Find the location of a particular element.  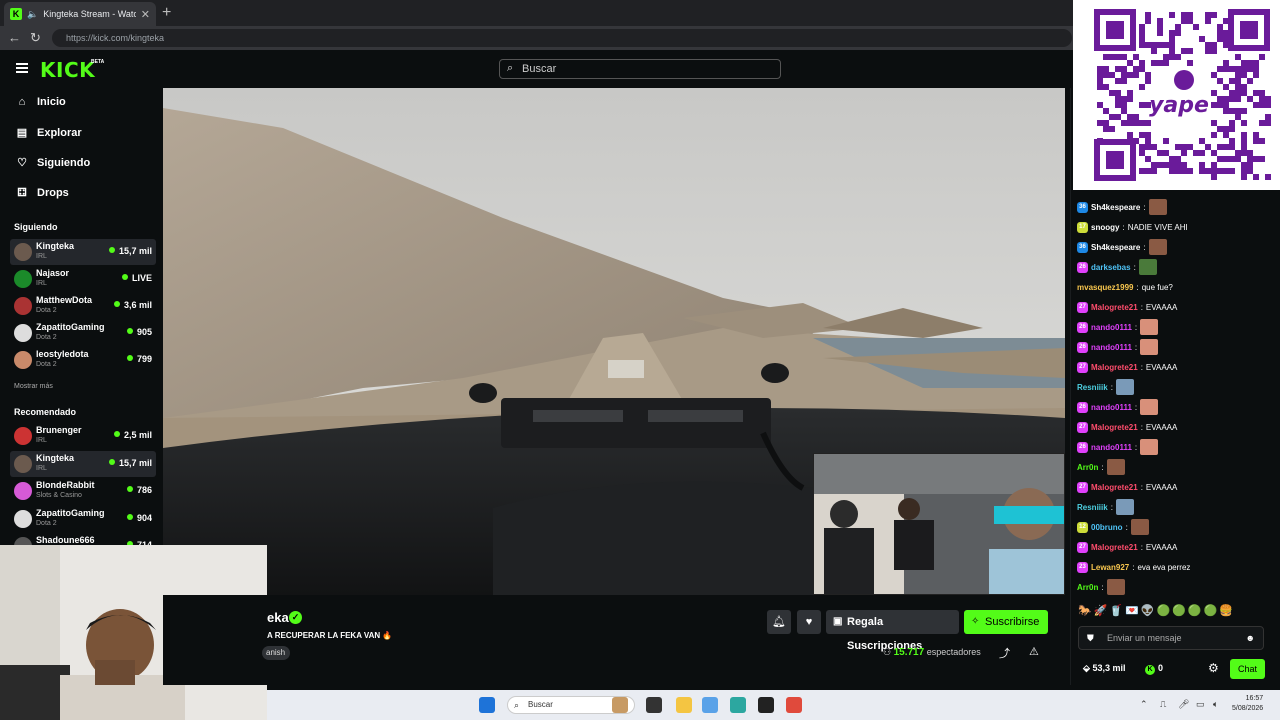

channel-points: ⬙ 53,3 mil is located at coordinates (1104, 668).